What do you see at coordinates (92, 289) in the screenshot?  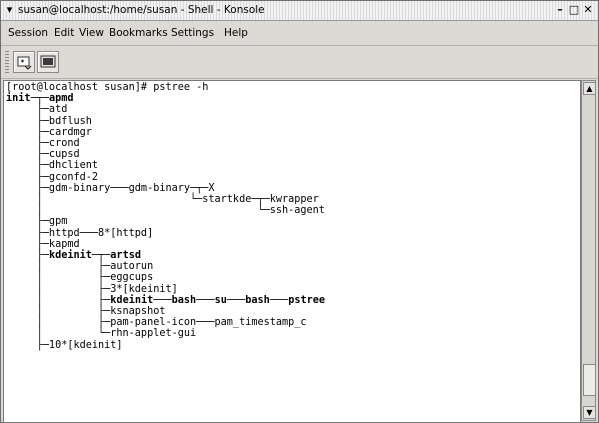 I see `terminal-line: │ ├─3*[kdeinit]` at bounding box center [92, 289].